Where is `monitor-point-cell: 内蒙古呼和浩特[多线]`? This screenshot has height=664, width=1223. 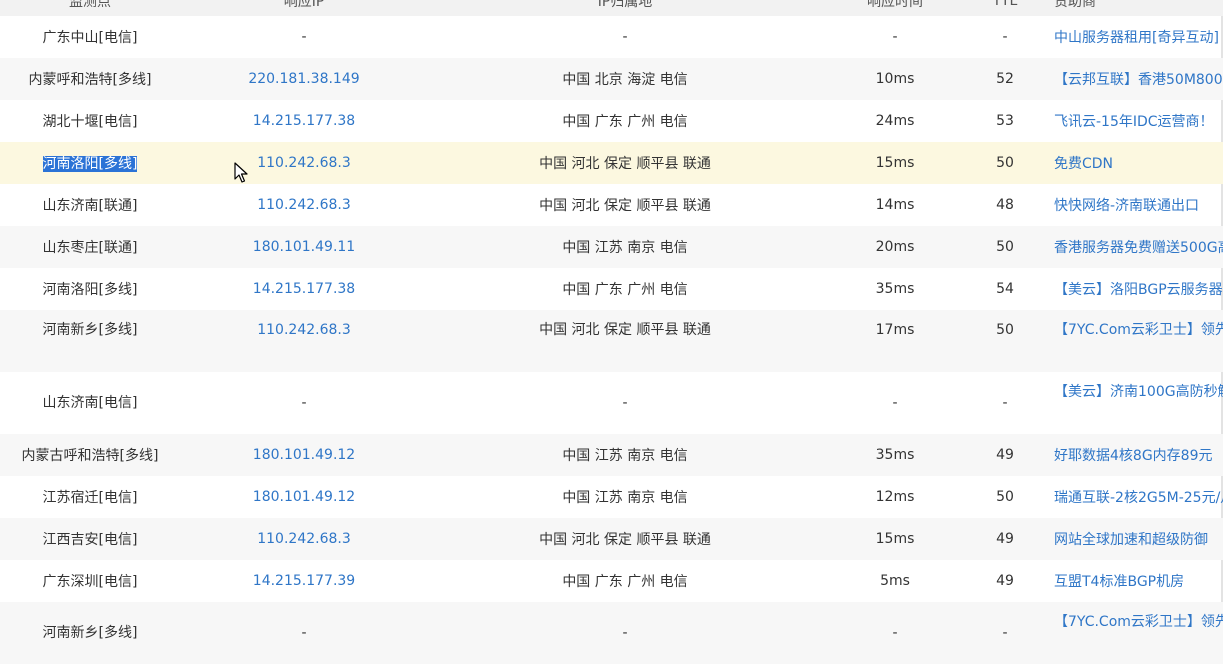
monitor-point-cell: 内蒙古呼和浩特[多线] is located at coordinates (90, 455).